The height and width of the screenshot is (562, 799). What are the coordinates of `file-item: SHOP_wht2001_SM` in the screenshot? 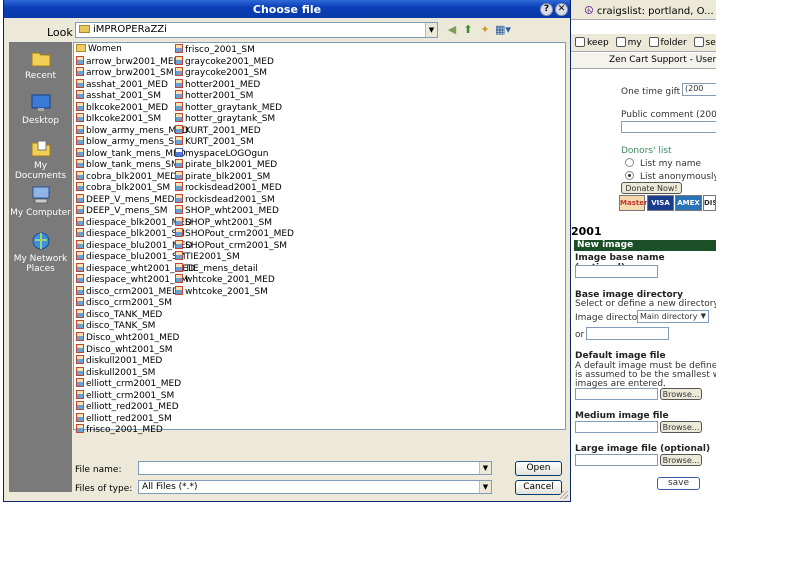 It's located at (223, 222).